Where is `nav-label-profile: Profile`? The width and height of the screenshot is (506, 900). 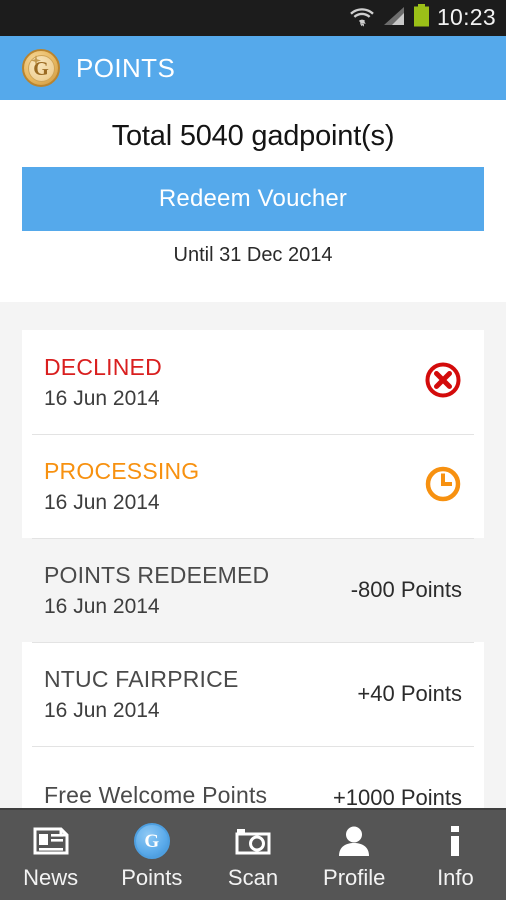 nav-label-profile: Profile is located at coordinates (354, 877).